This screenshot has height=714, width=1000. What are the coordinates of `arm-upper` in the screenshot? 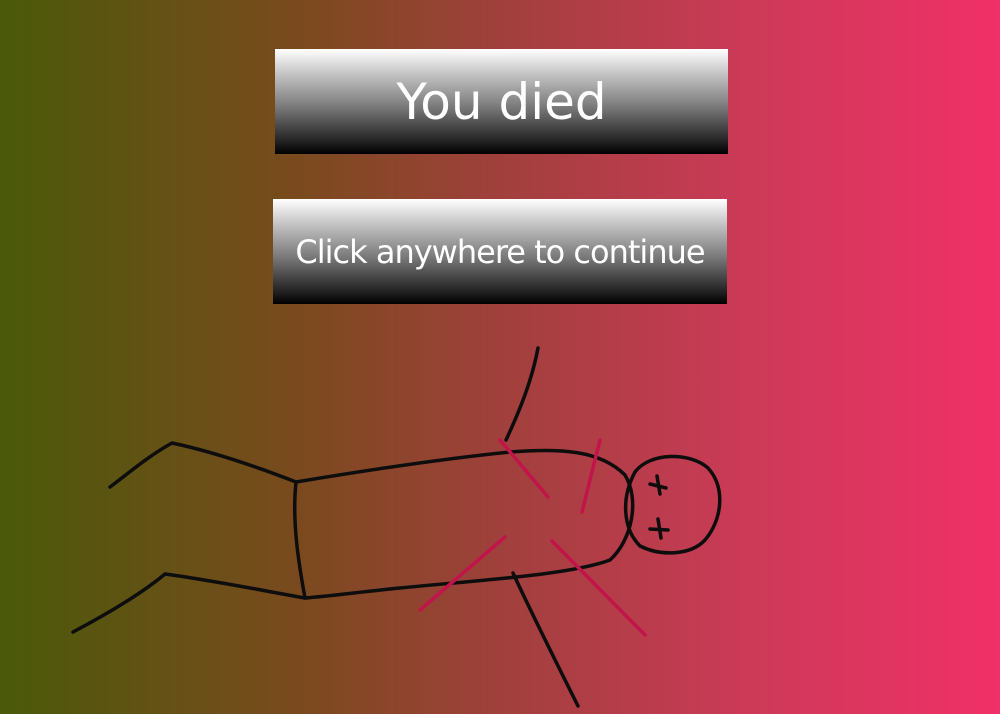 It's located at (522, 394).